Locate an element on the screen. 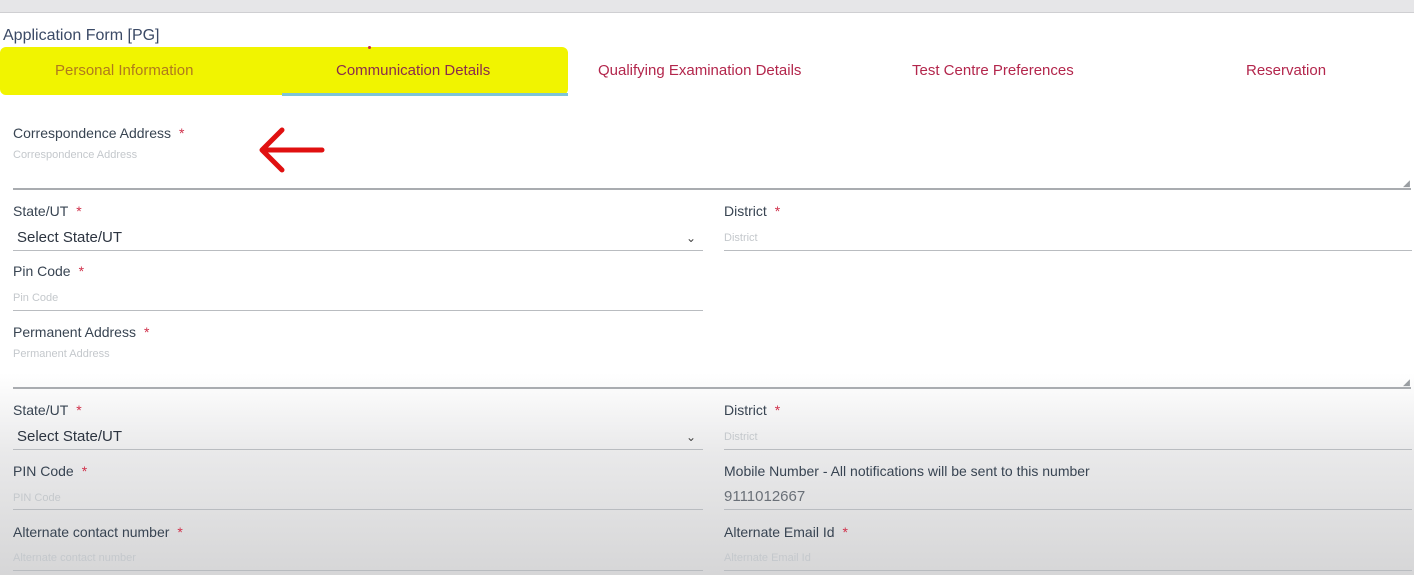 The image size is (1414, 575). correspondence-address-underline is located at coordinates (712, 189).